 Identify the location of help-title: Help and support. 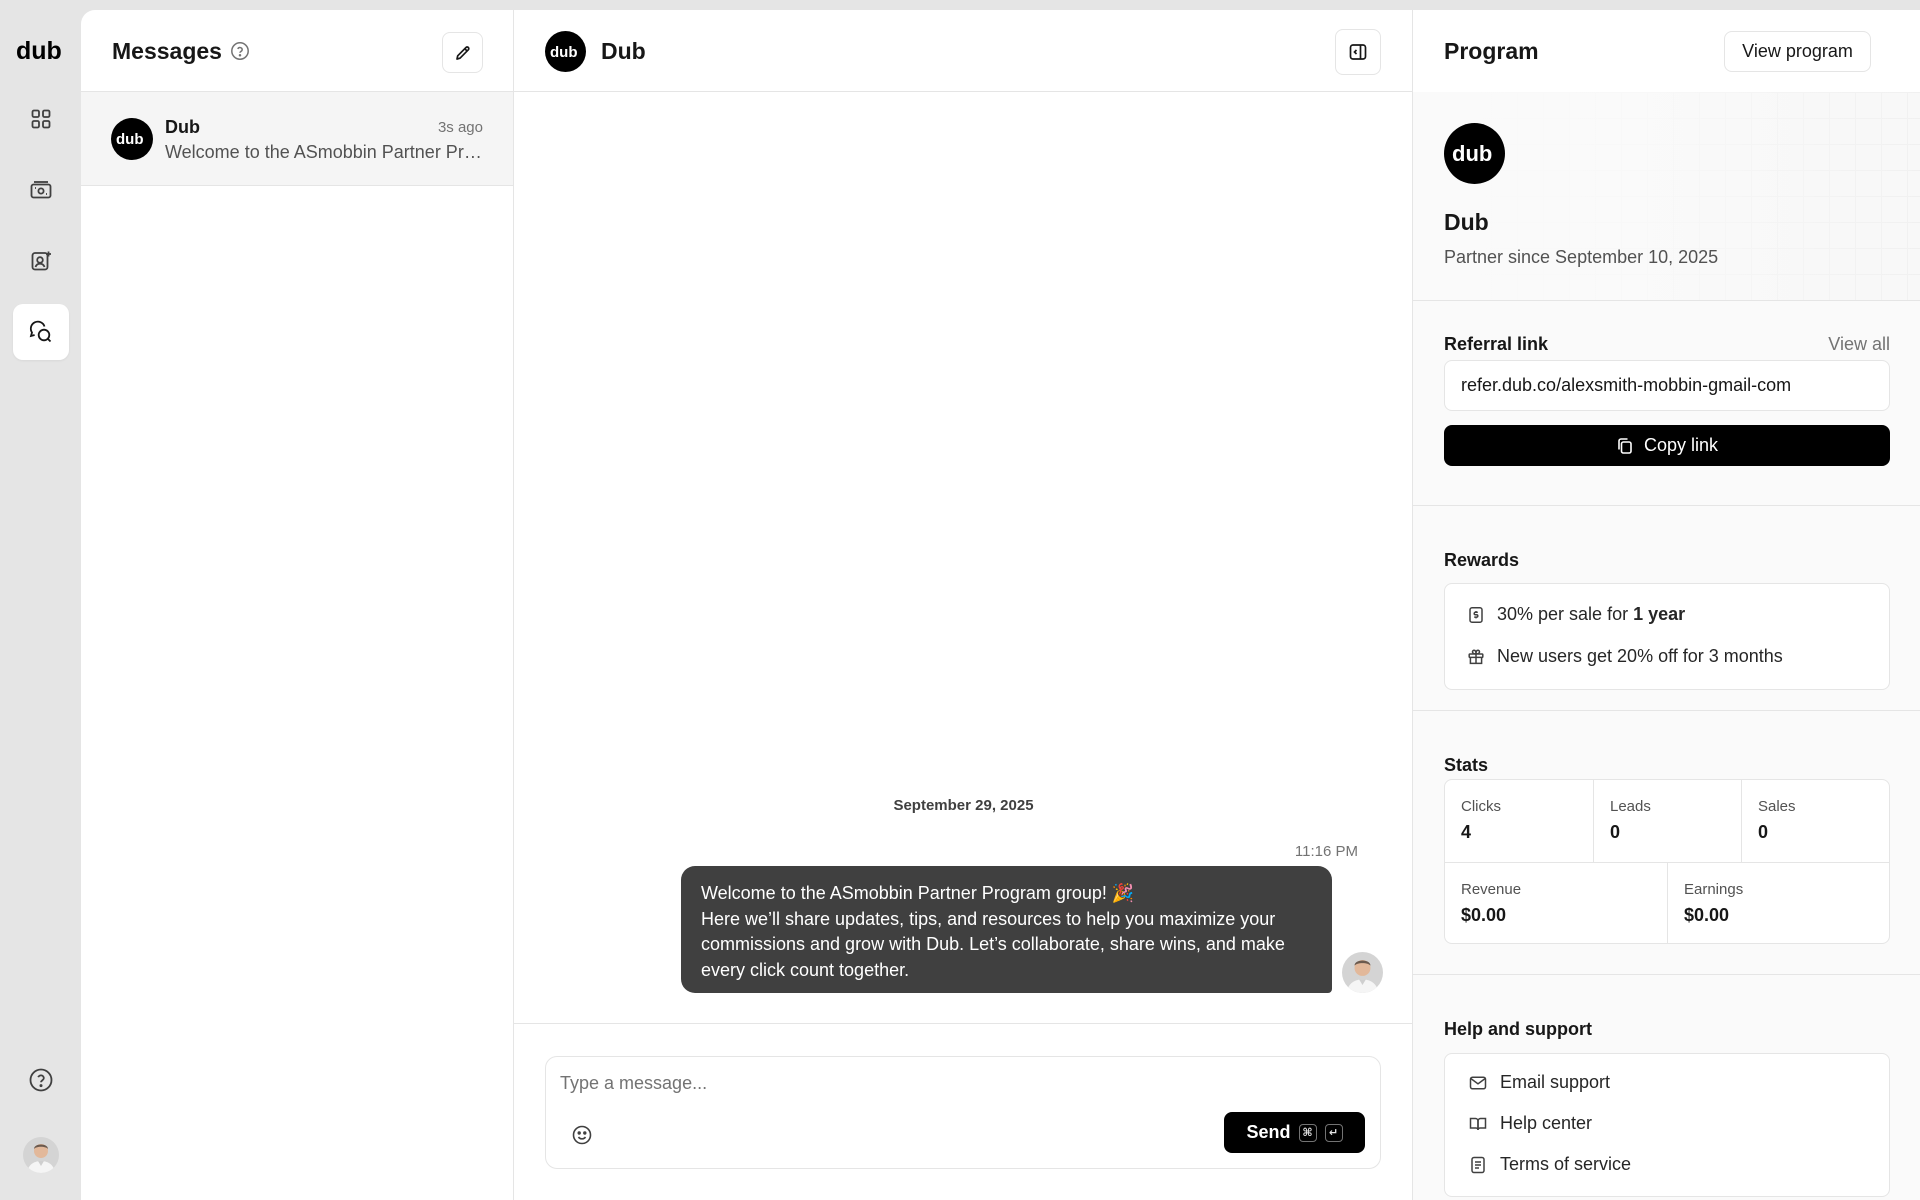
(1518, 1029).